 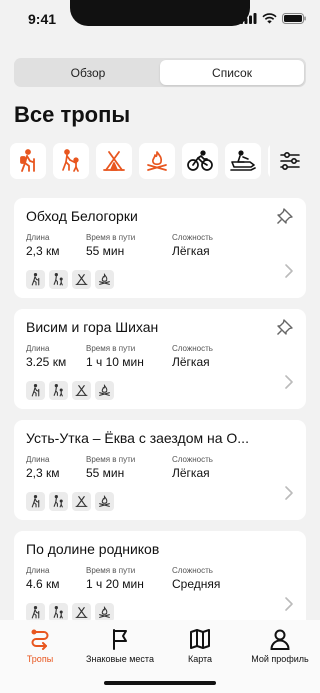 I want to click on tune-icon, so click(x=290, y=161).